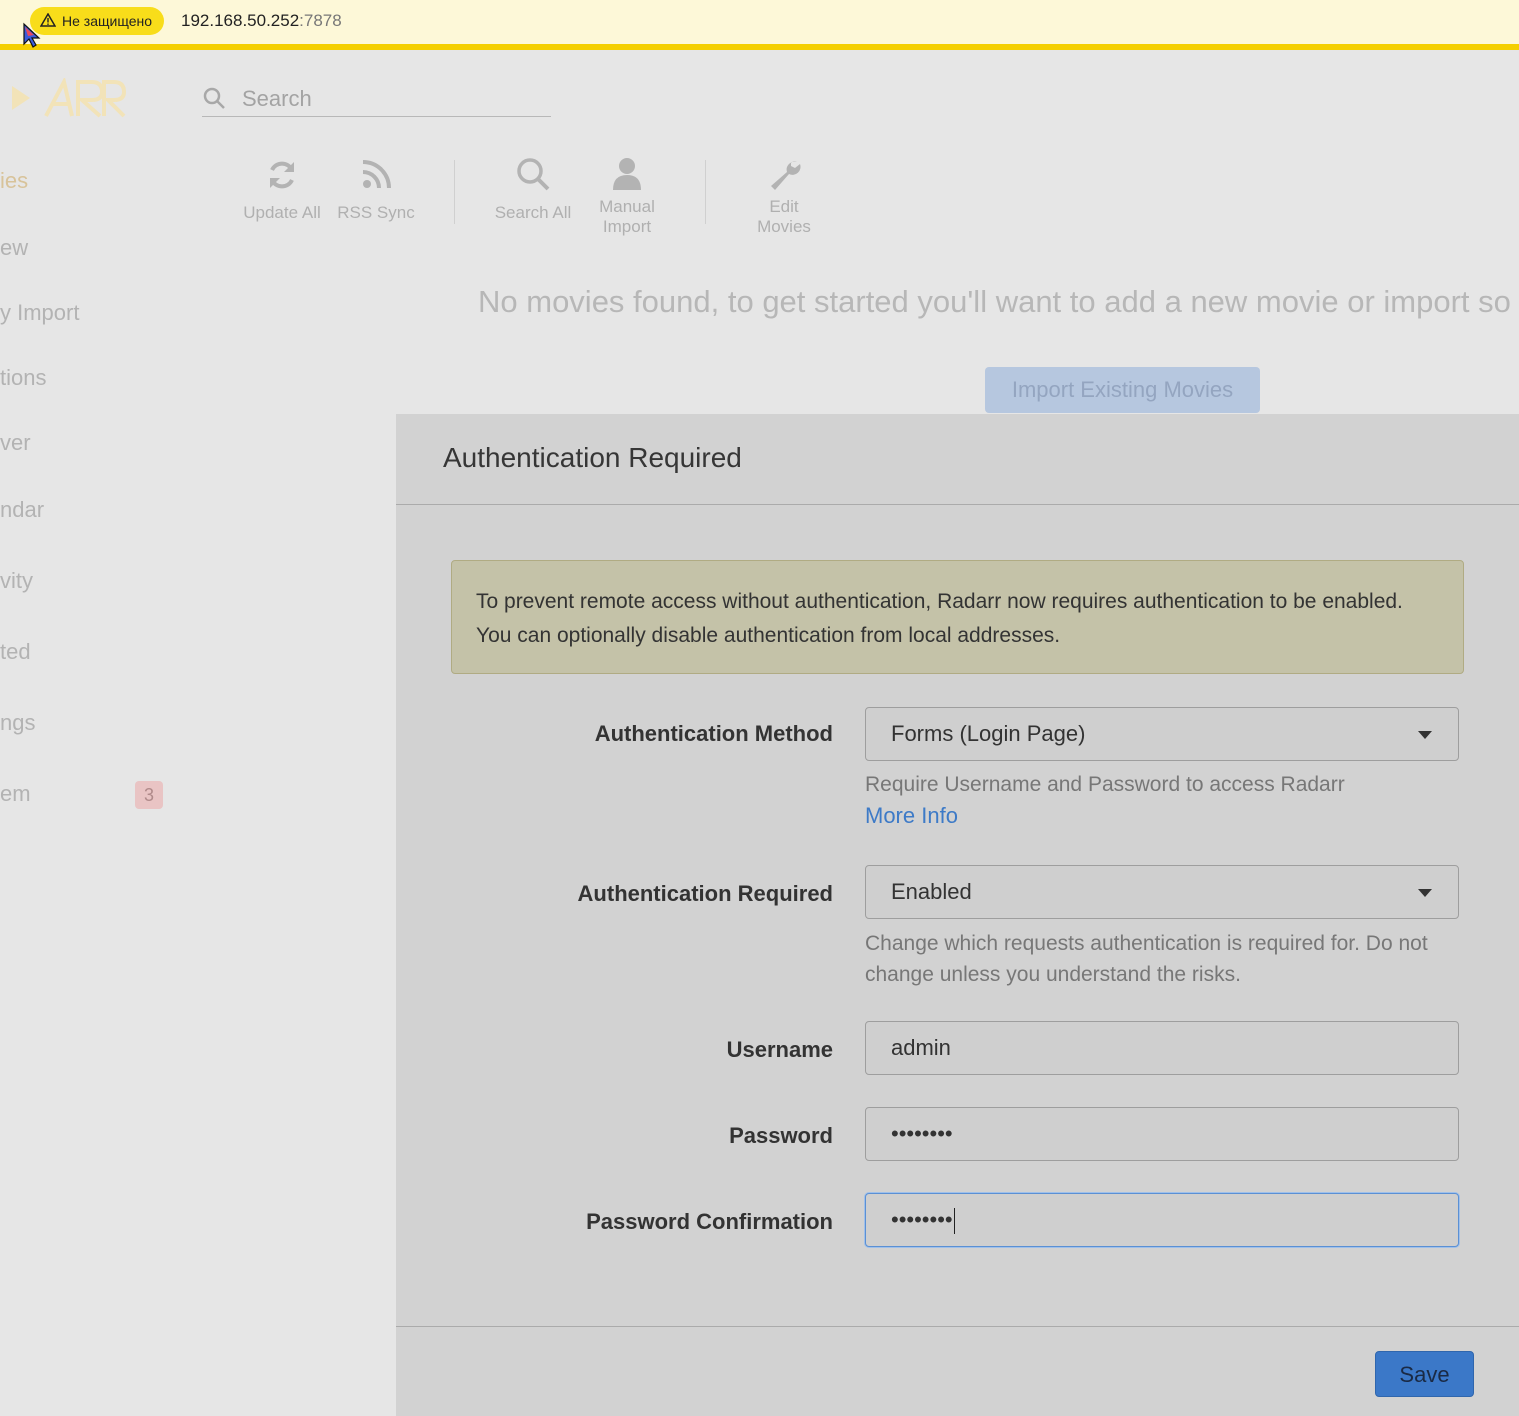 The width and height of the screenshot is (1519, 1416). Describe the element at coordinates (709, 1221) in the screenshot. I see `password-confirmation-label: Password Confirmation` at that location.